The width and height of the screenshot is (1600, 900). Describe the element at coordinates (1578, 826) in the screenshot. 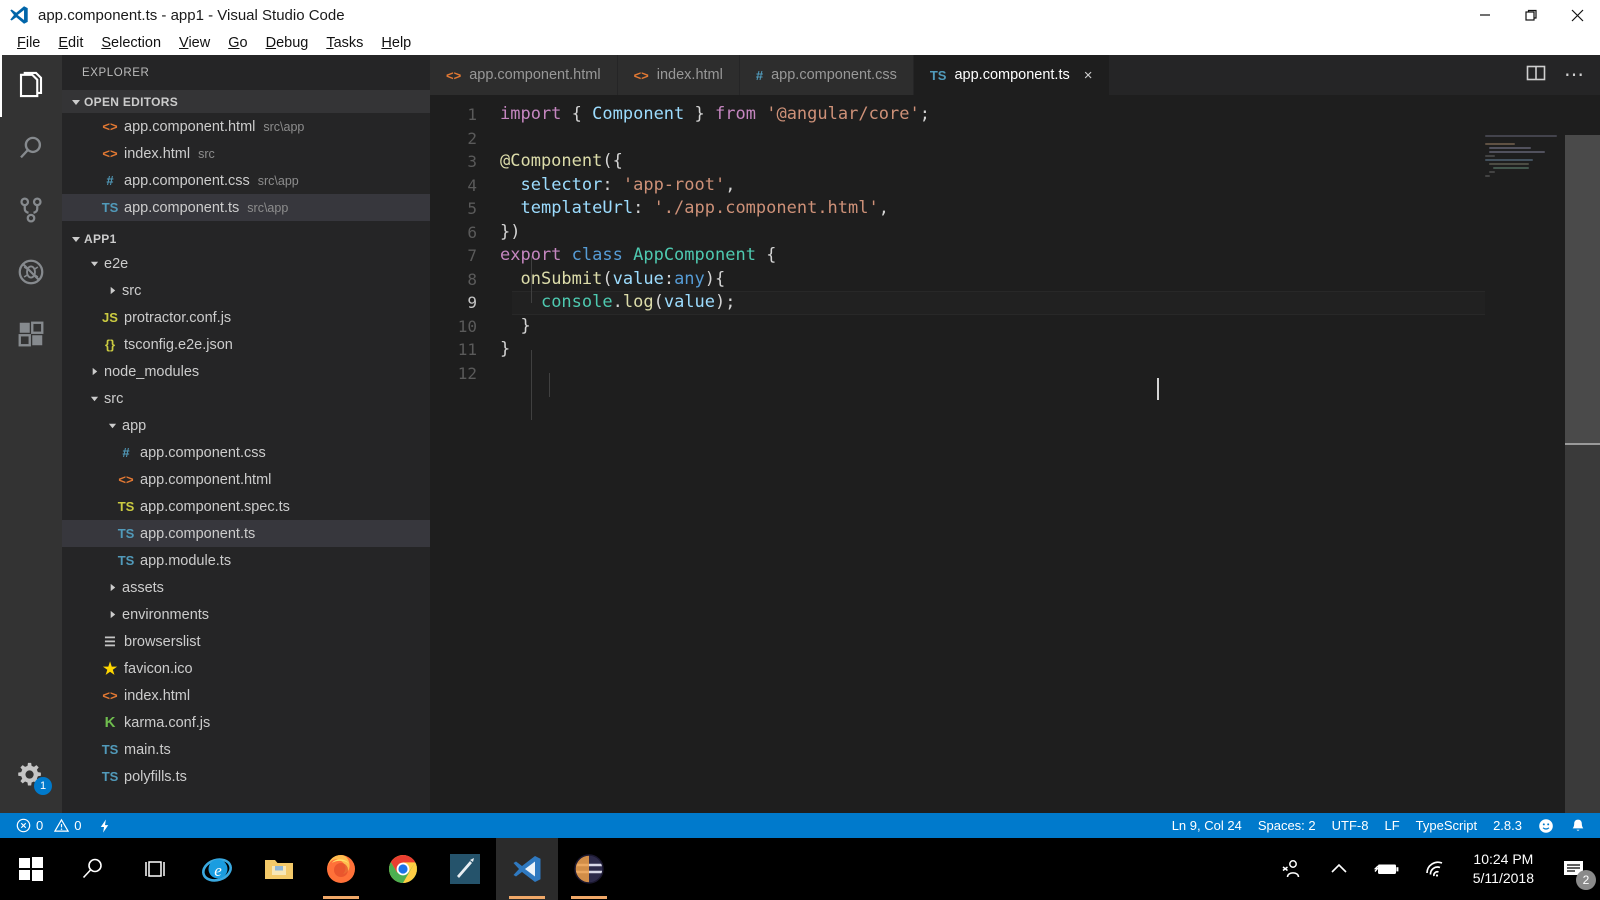

I see `status-notifications-bell-icon` at that location.